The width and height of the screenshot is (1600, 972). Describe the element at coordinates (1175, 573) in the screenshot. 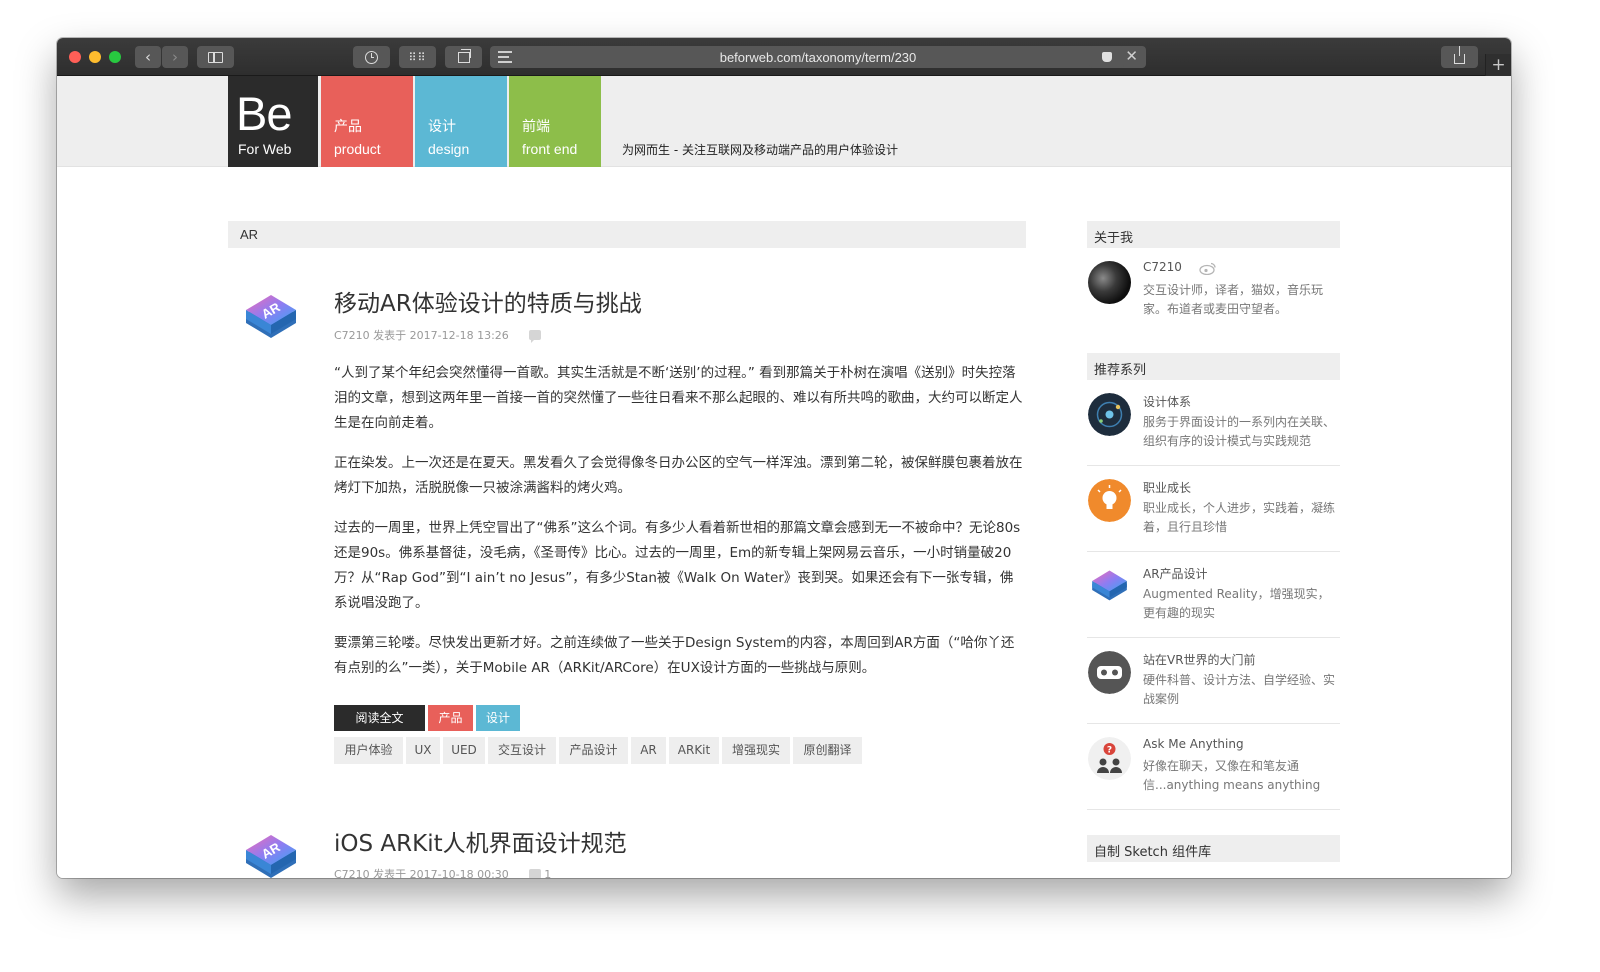

I see `series-title: AR产品设计` at that location.